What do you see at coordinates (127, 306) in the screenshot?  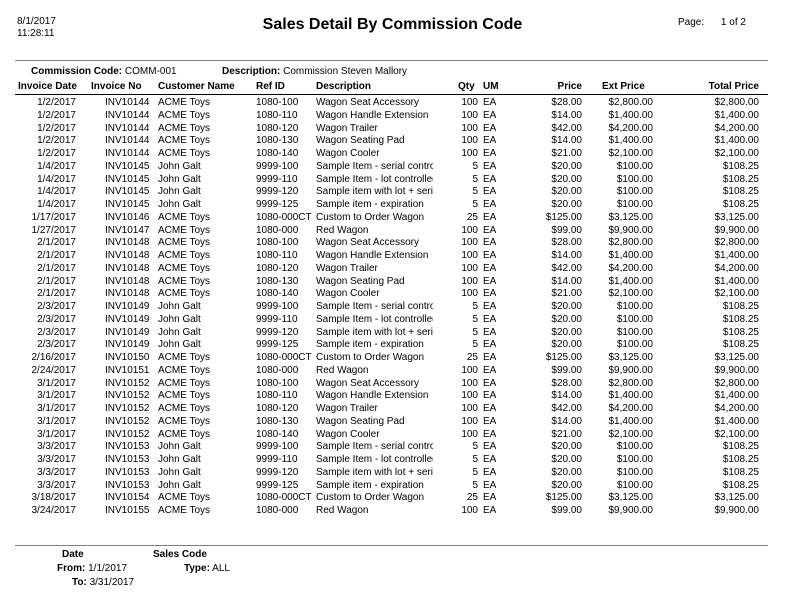 I see `invoice-no-cell: INV10149` at bounding box center [127, 306].